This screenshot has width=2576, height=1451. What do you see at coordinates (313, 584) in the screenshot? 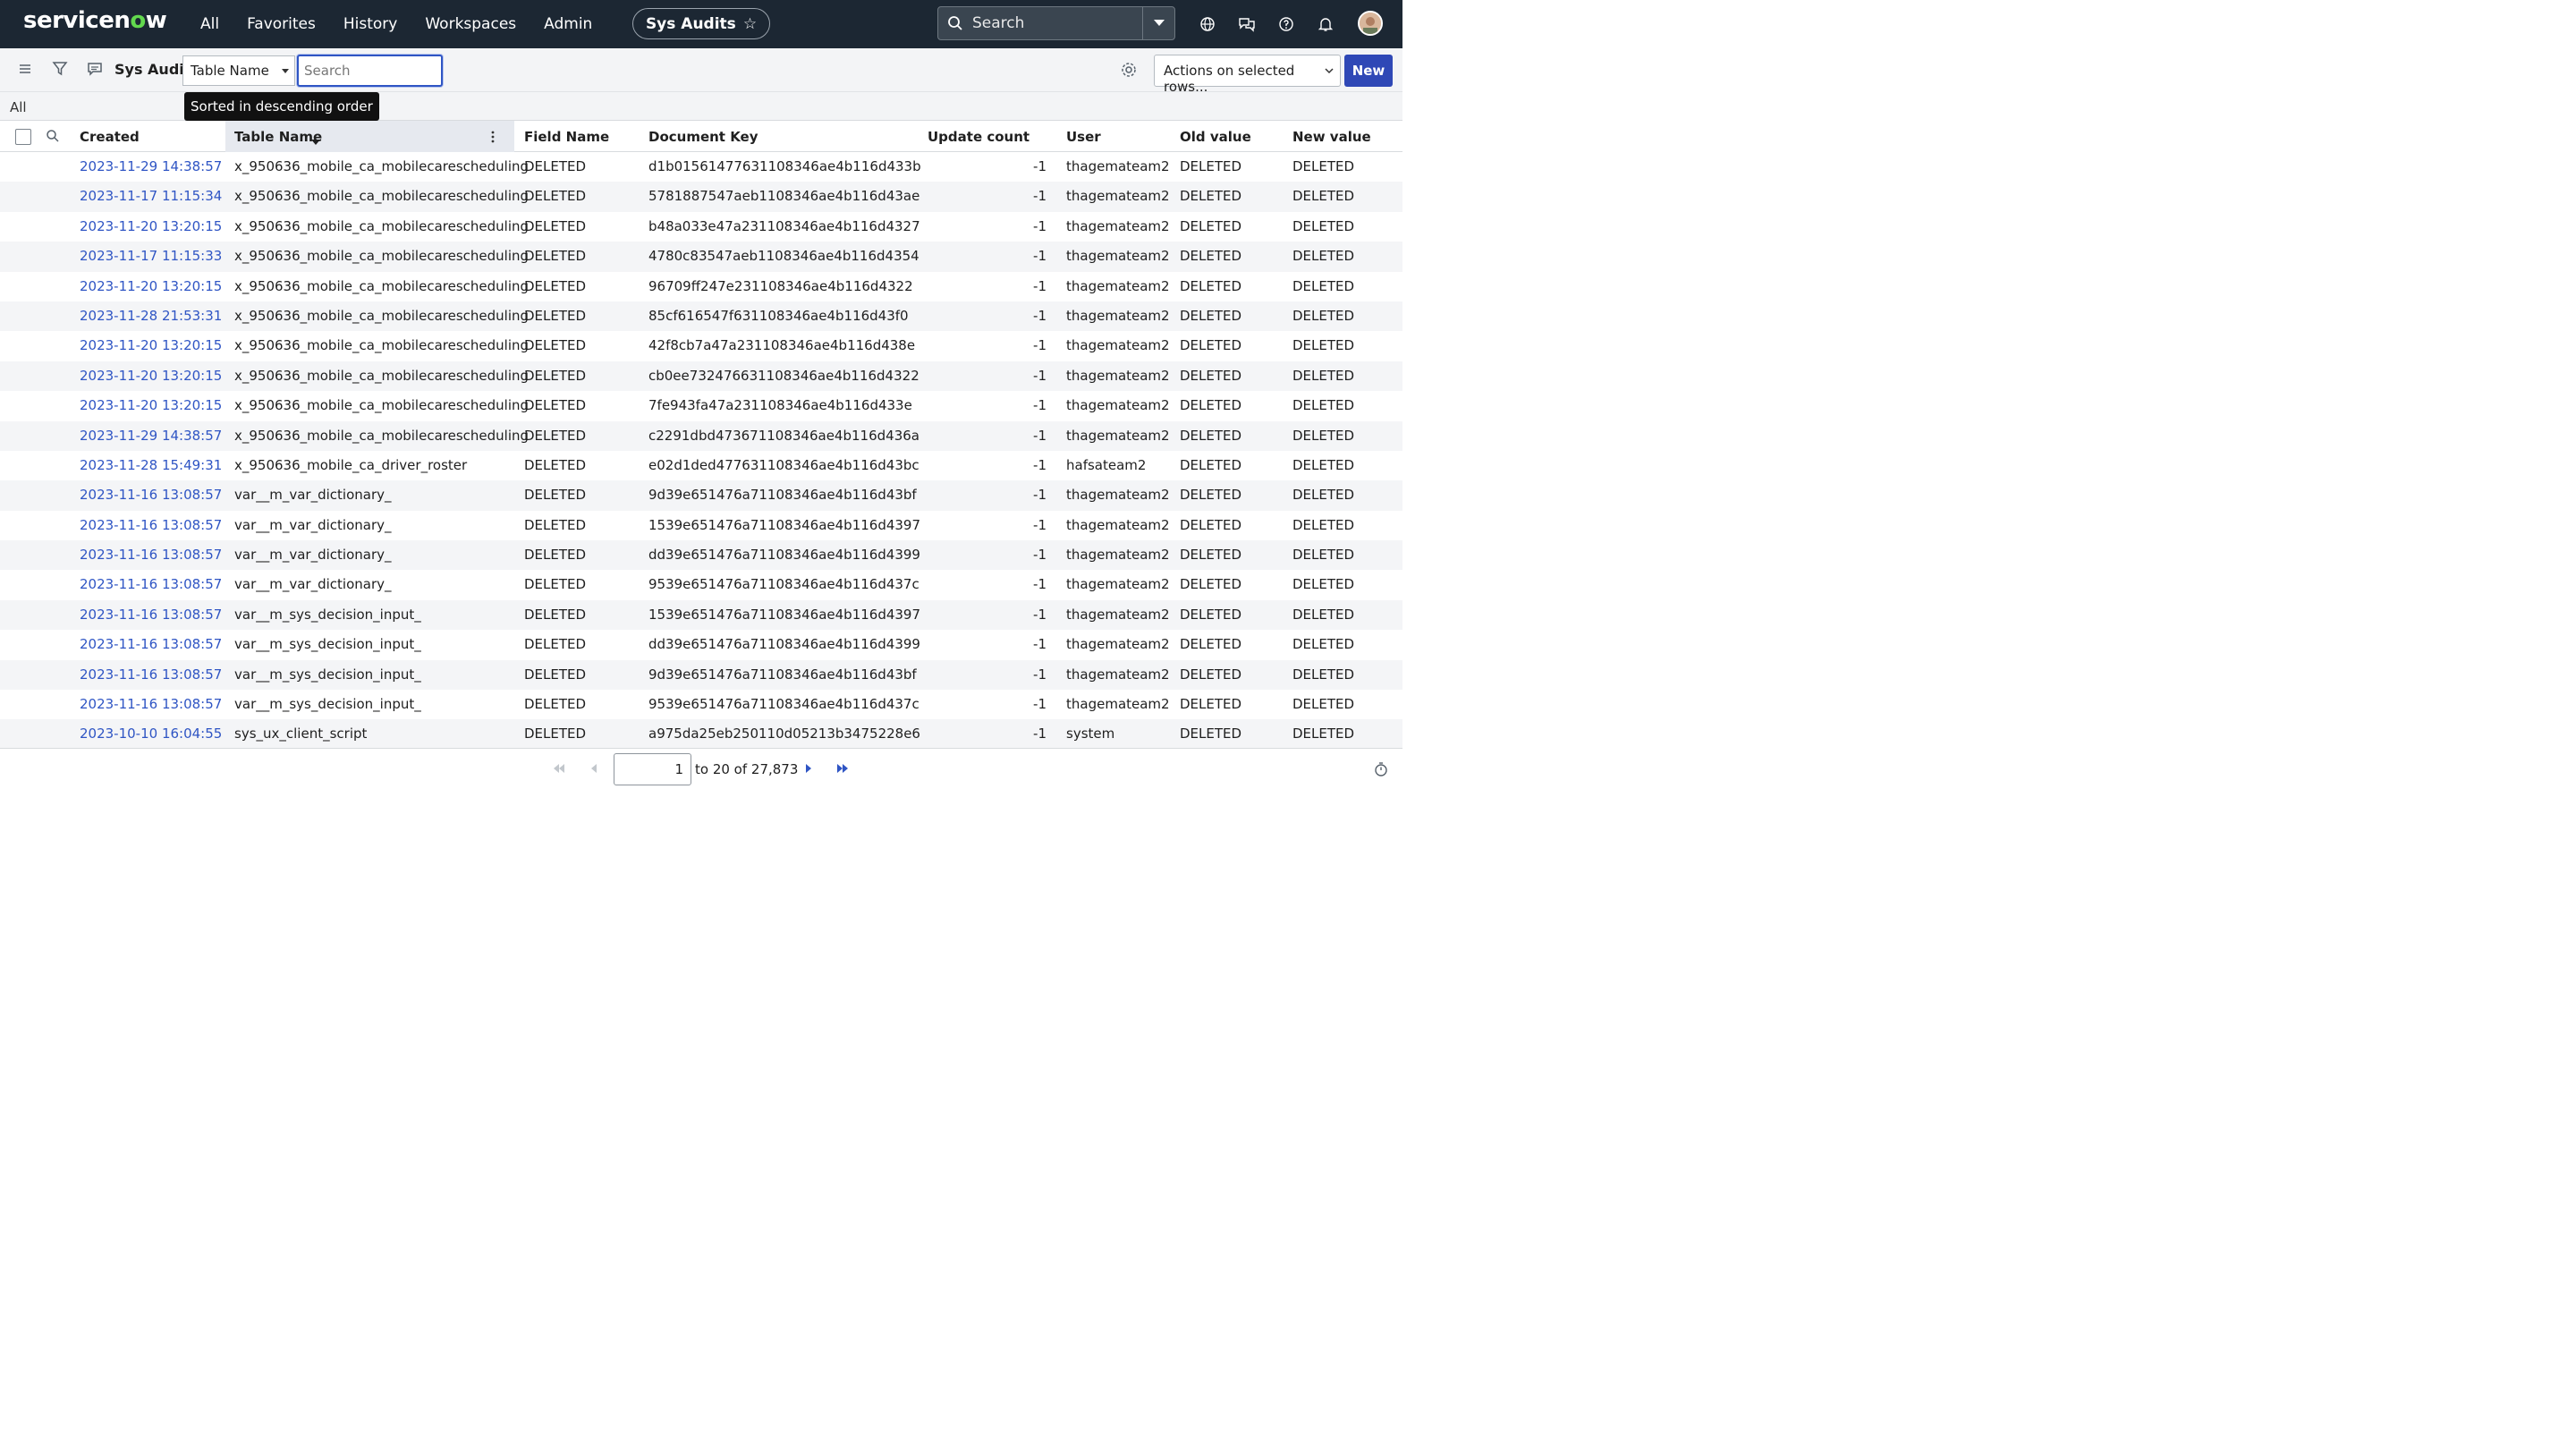
I see `cell-table-name: var__m_var_dictionary_` at bounding box center [313, 584].